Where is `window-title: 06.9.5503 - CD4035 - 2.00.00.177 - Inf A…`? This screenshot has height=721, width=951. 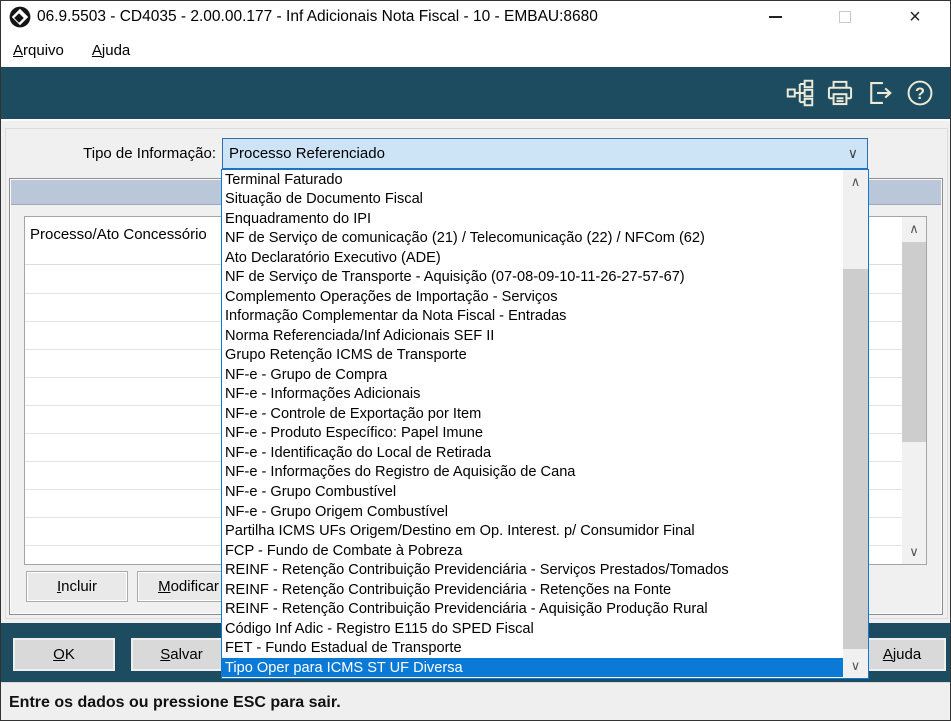 window-title: 06.9.5503 - CD4035 - 2.00.00.177 - Inf A… is located at coordinates (317, 16).